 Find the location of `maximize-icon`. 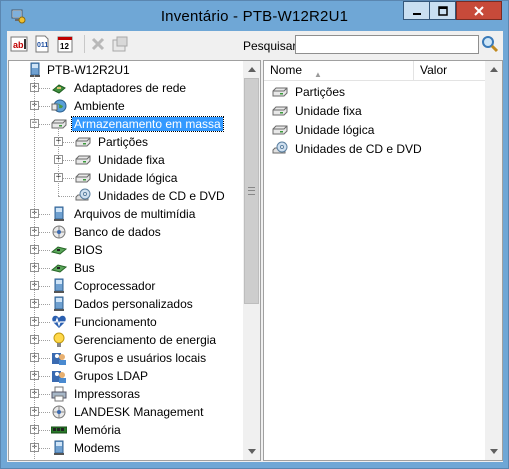

maximize-icon is located at coordinates (442, 10).